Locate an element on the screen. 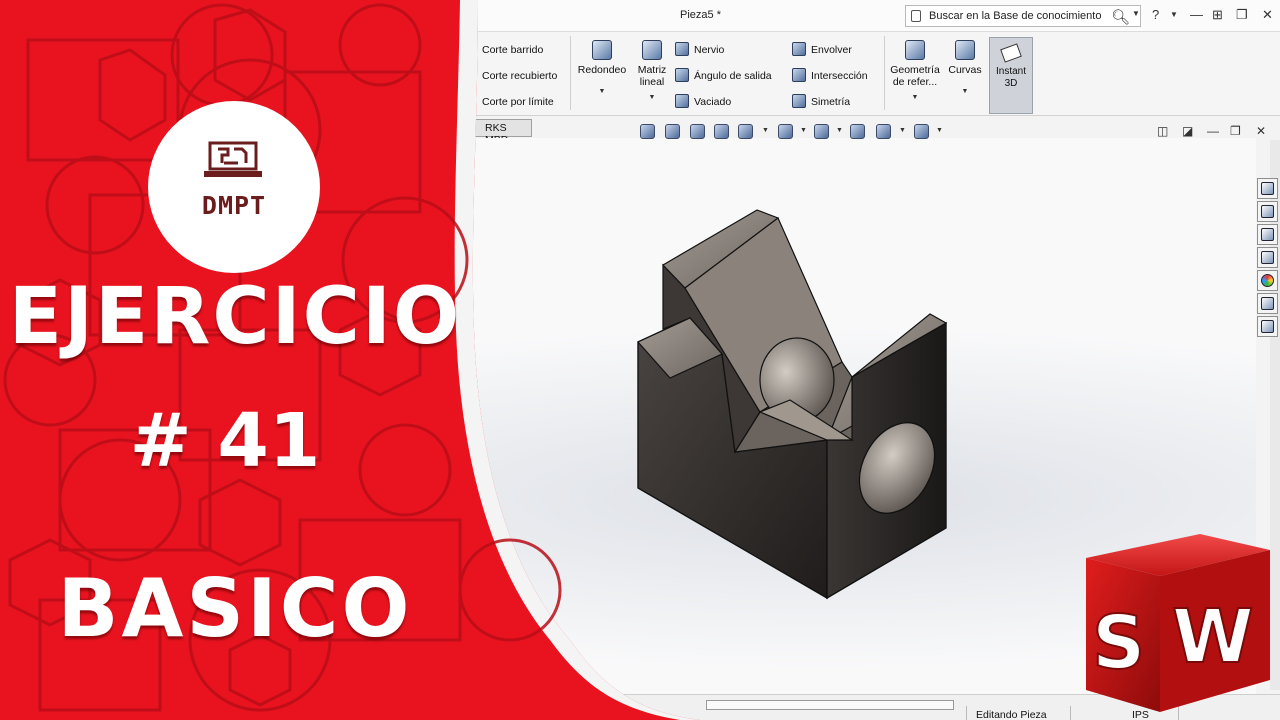 The width and height of the screenshot is (1280, 720). ribbon-separator is located at coordinates (570, 73).